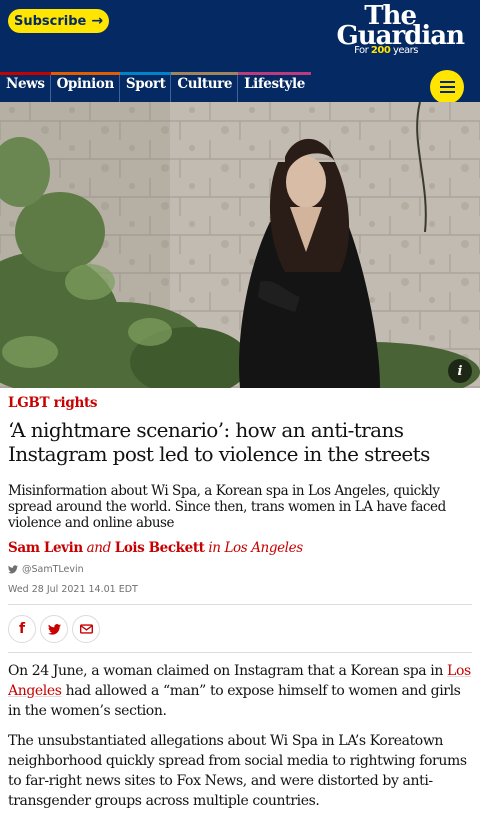  I want to click on share-facebook-button: f, so click(22, 629).